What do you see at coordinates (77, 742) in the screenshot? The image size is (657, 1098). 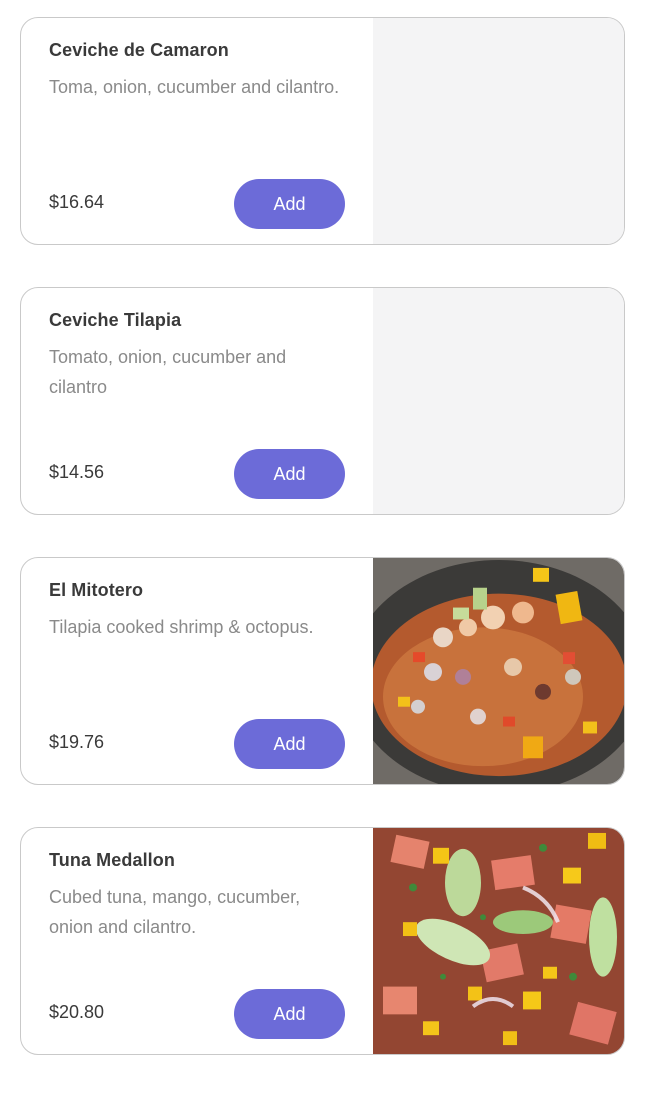 I see `menu-item-price: $19.76` at bounding box center [77, 742].